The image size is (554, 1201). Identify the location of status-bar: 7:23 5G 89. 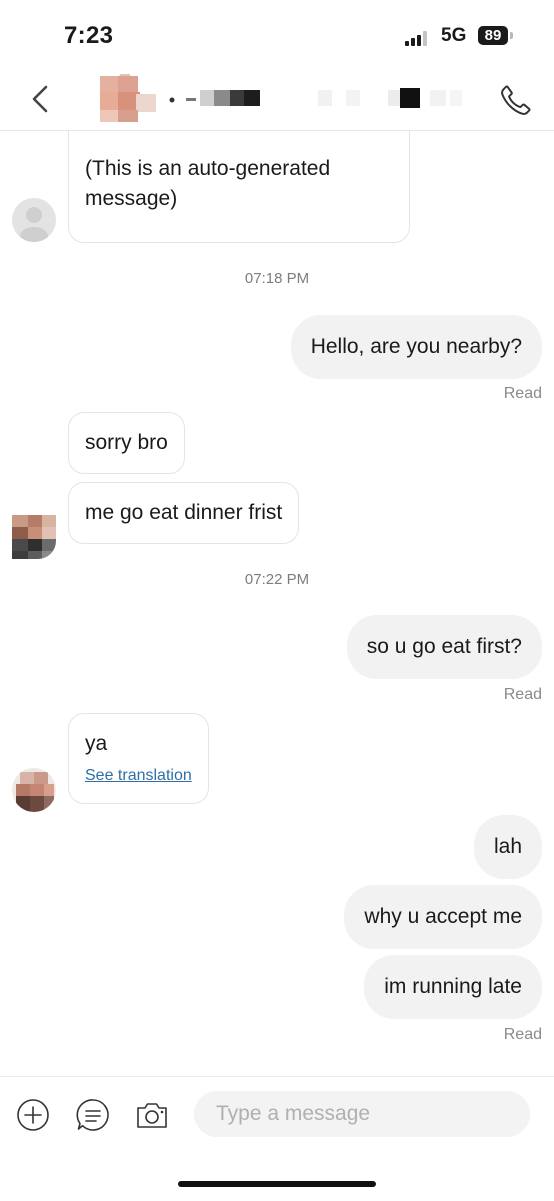
(277, 35).